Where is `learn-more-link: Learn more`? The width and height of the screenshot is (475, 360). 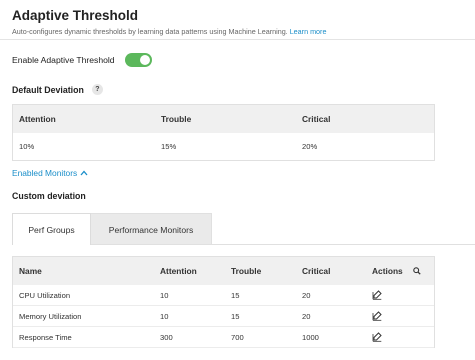 learn-more-link: Learn more is located at coordinates (308, 31).